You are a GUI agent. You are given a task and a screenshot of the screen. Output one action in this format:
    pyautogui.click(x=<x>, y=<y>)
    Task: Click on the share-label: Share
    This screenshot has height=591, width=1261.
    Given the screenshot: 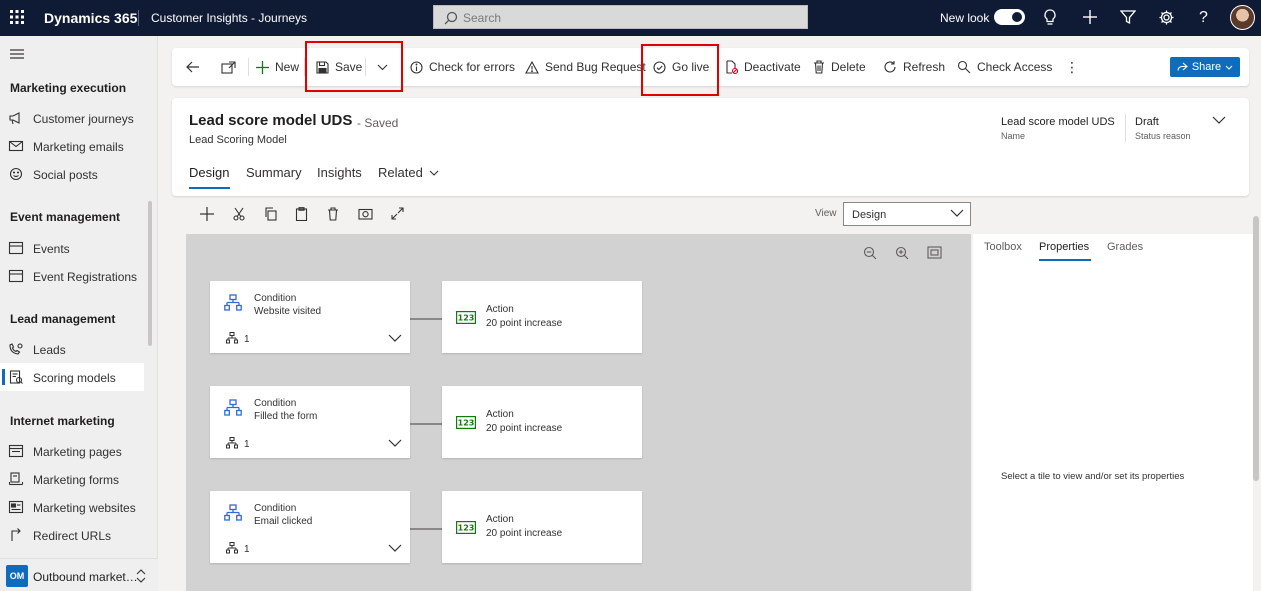 What is the action you would take?
    pyautogui.click(x=1206, y=67)
    